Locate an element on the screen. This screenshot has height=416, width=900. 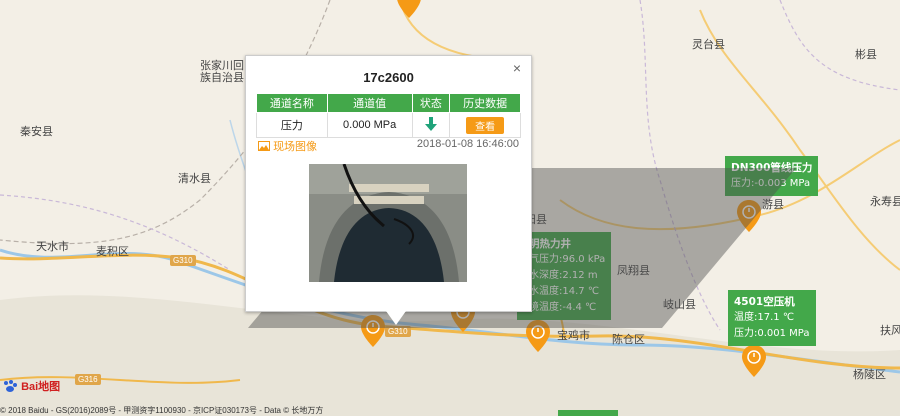
place-label: 陈仓区 is located at coordinates (628, 339).